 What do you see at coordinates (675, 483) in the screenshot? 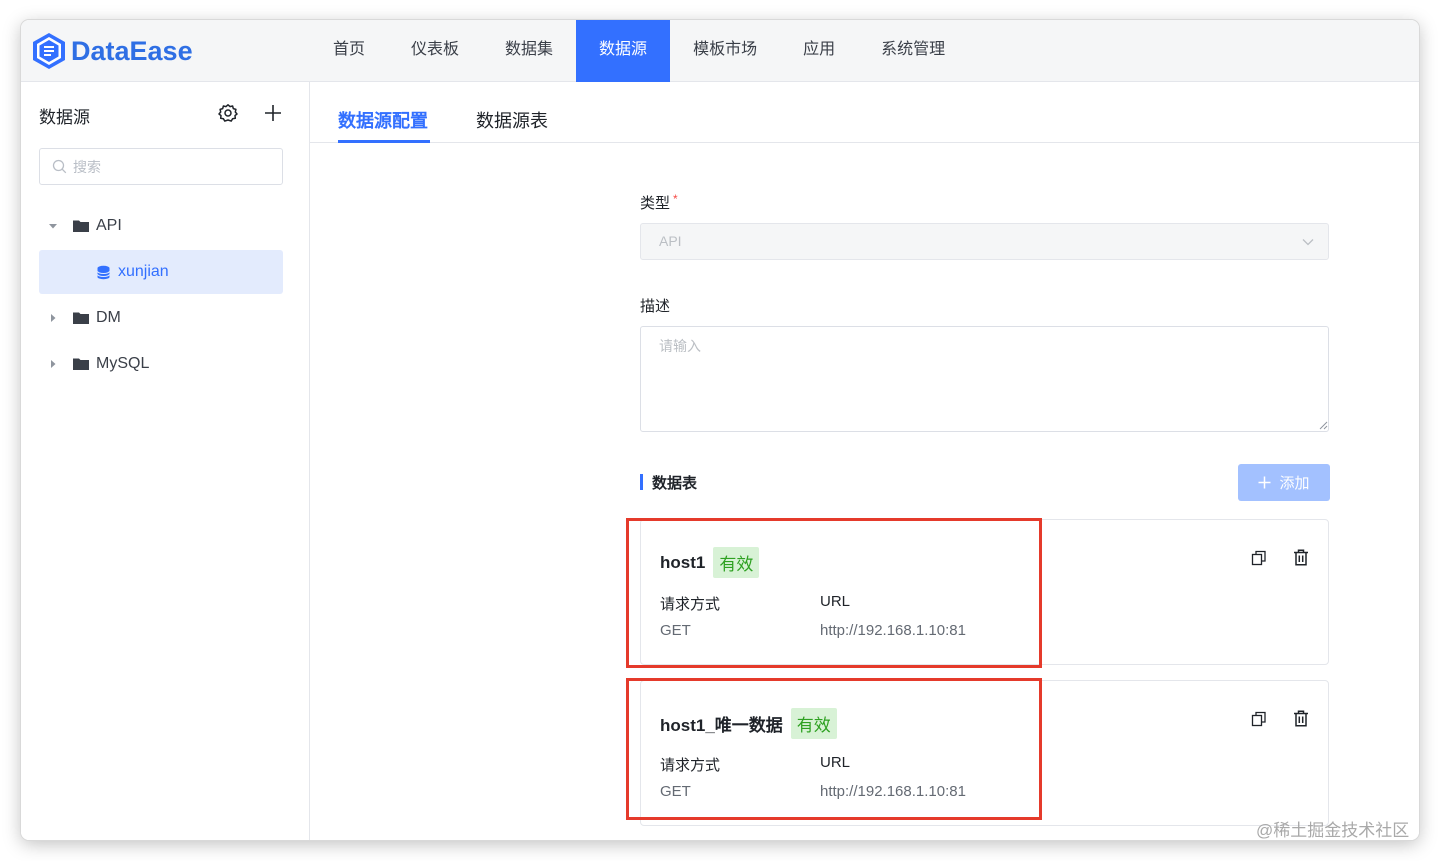
I see `section-title-tables: 数据表` at bounding box center [675, 483].